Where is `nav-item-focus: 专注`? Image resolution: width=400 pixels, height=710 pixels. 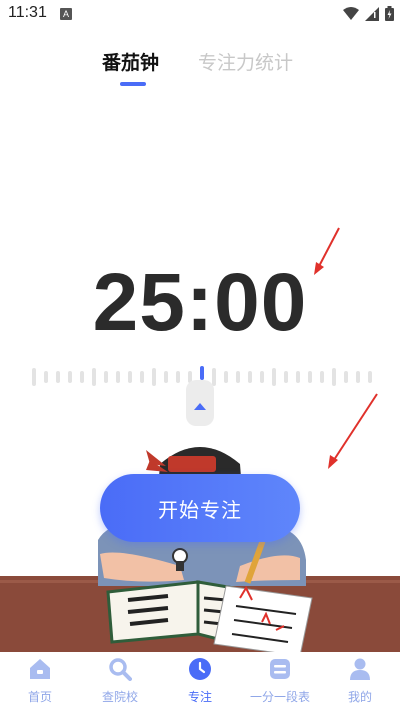
nav-item-focus: 专注 is located at coordinates (200, 681).